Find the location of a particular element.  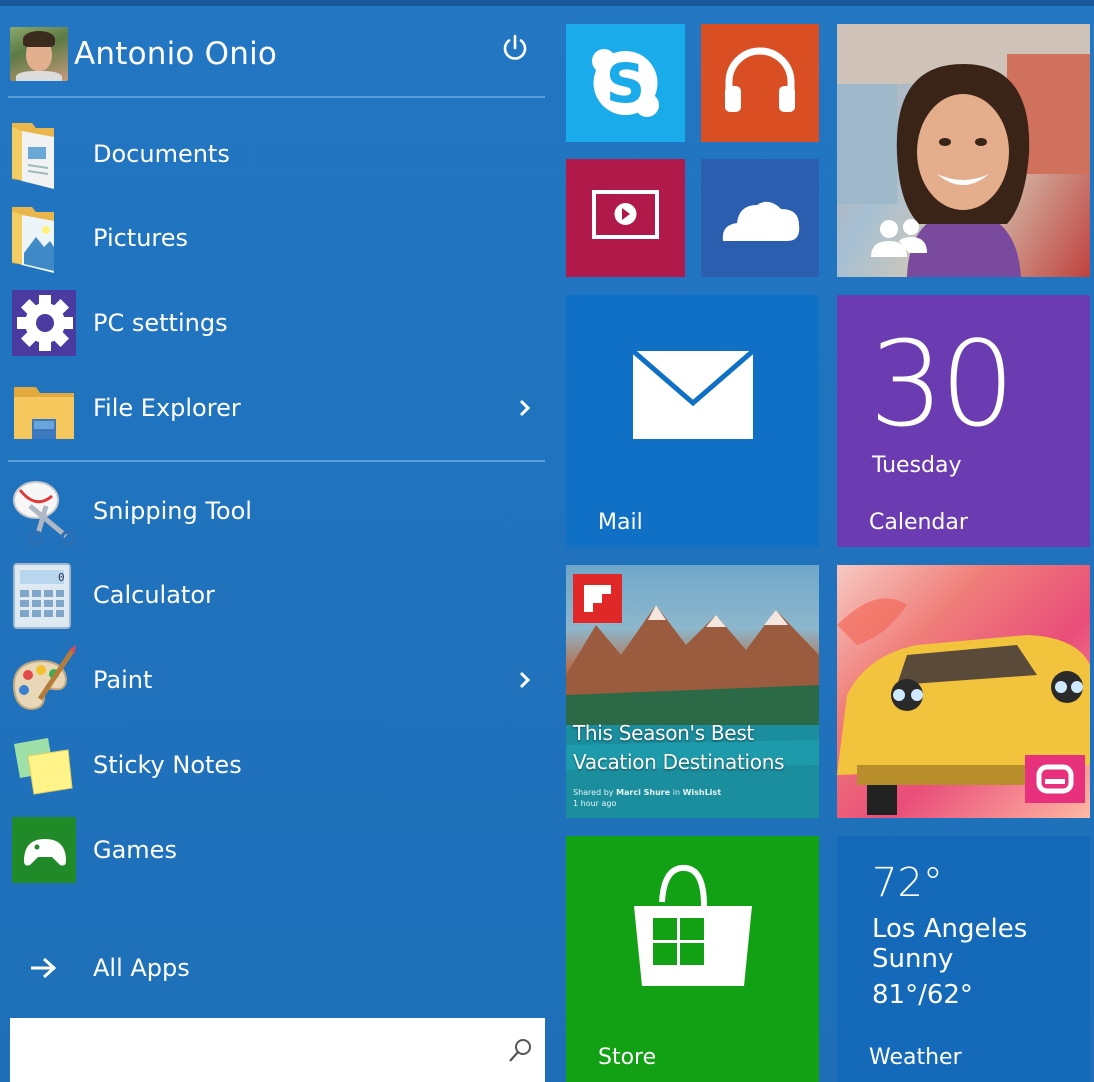

calendar-day-number: 30 is located at coordinates (942, 384).